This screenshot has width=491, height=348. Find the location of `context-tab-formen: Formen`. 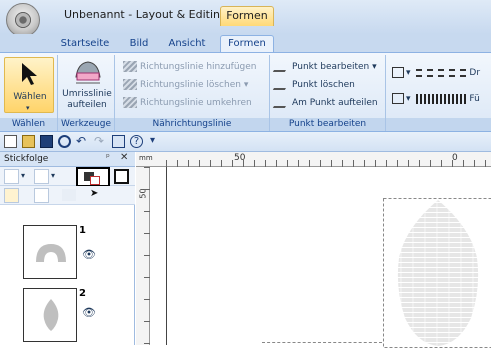

context-tab-formen: Formen is located at coordinates (247, 16).